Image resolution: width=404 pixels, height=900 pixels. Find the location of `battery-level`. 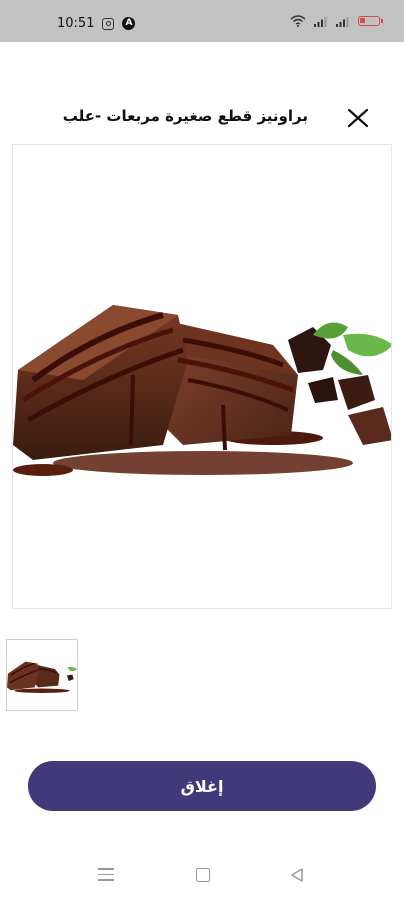

battery-level is located at coordinates (362, 20).